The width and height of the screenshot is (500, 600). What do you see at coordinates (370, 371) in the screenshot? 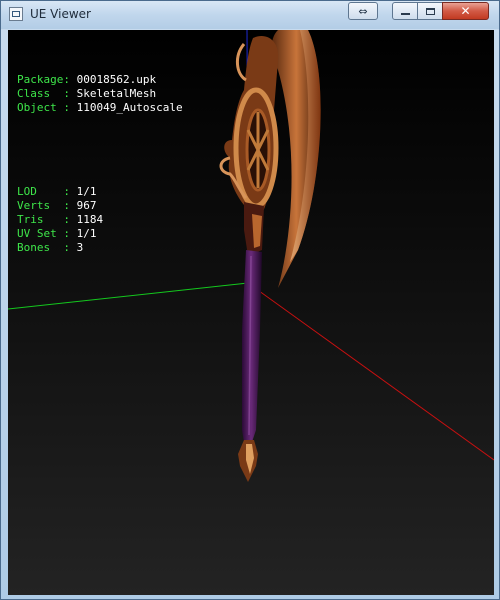
I see `x-axis-line` at bounding box center [370, 371].